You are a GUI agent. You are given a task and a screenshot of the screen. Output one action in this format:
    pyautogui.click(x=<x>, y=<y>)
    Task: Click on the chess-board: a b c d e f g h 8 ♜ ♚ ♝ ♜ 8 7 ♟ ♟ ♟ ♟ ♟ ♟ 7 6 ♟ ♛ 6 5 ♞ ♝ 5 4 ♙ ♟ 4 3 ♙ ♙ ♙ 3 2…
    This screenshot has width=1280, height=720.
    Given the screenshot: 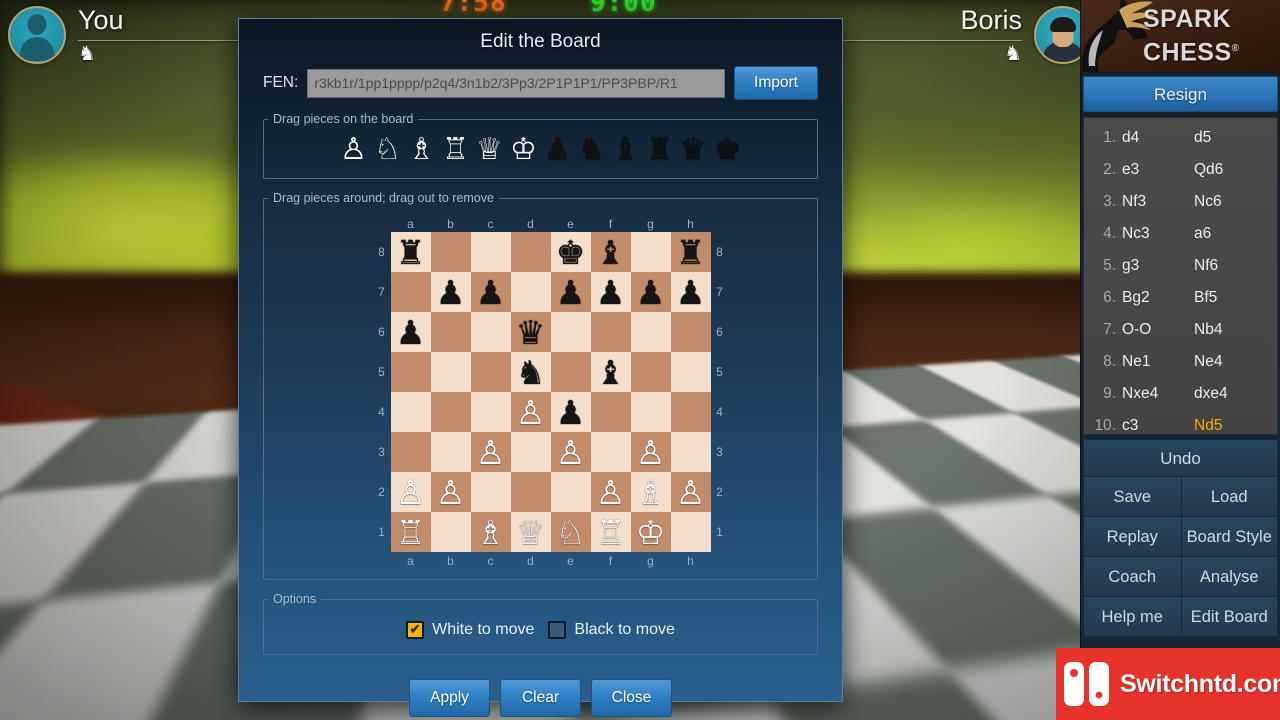 What is the action you would take?
    pyautogui.click(x=548, y=392)
    